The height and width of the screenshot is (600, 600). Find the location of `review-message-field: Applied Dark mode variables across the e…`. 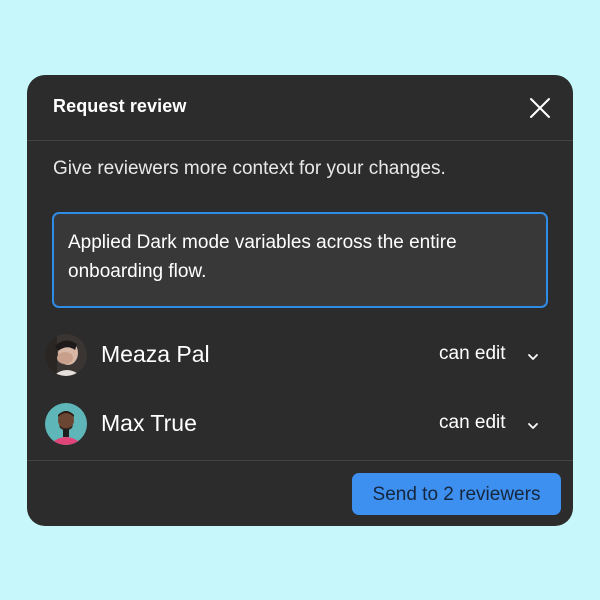

review-message-field: Applied Dark mode variables across the e… is located at coordinates (300, 260).